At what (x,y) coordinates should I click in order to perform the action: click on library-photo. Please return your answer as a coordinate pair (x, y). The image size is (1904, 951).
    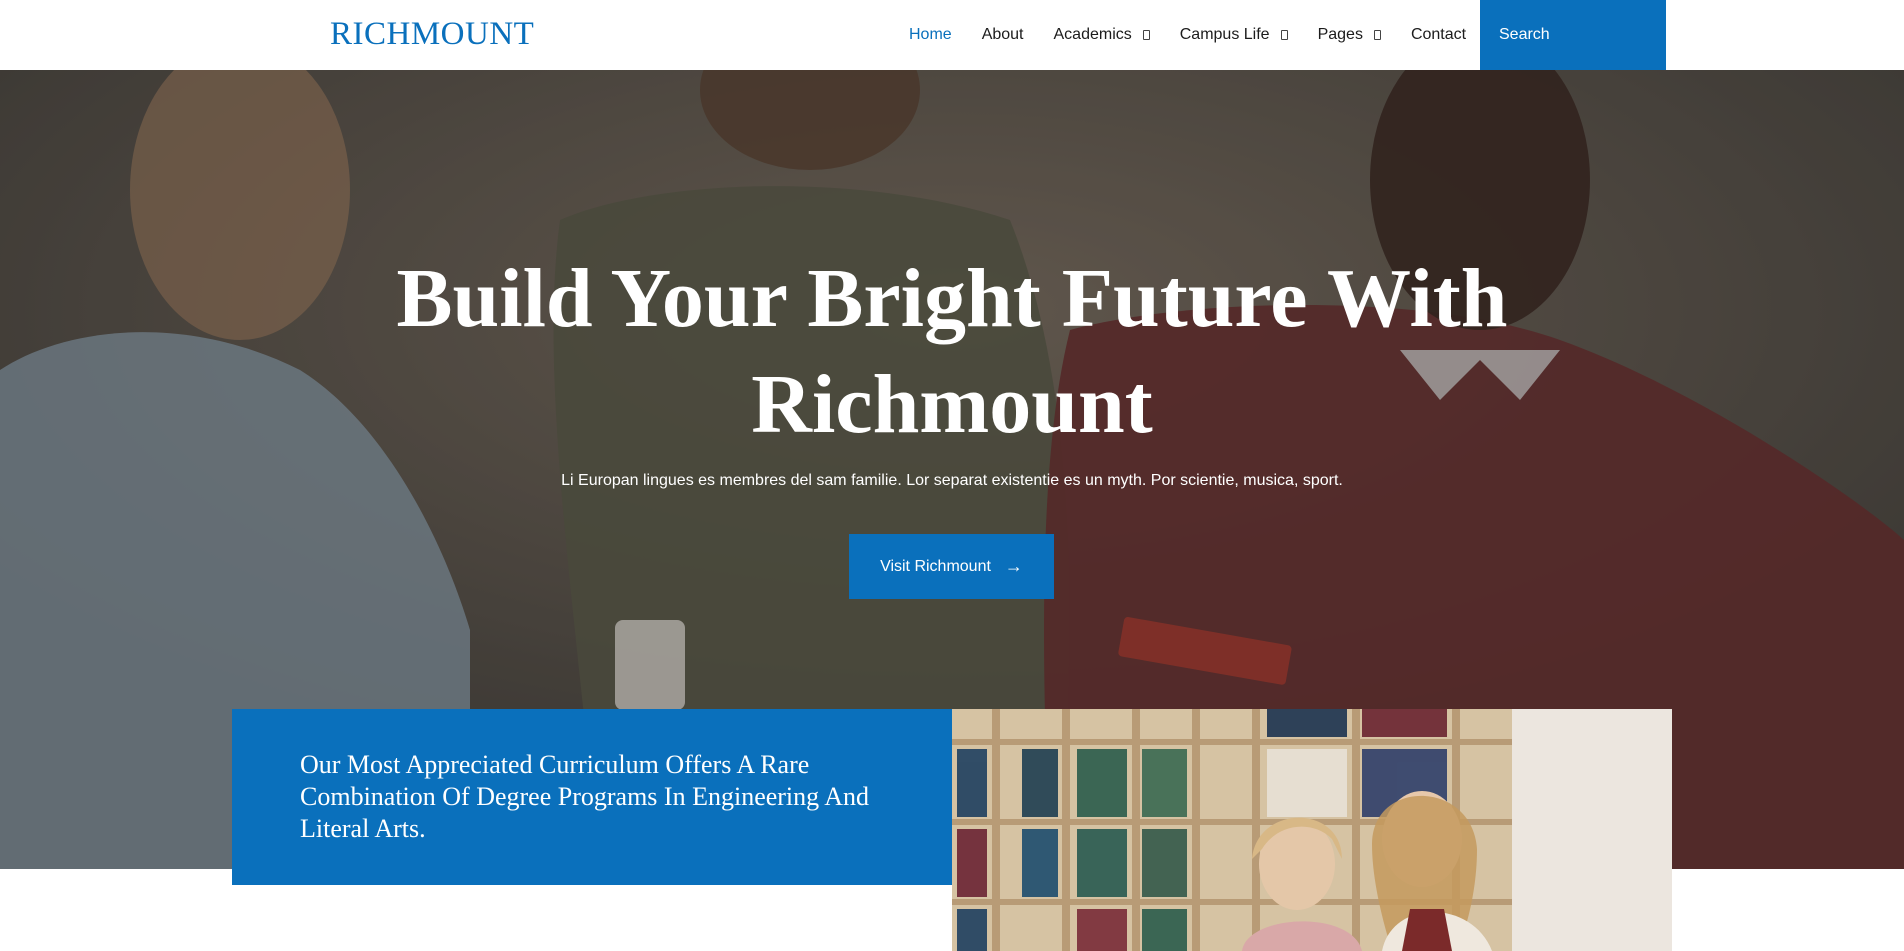
    Looking at the image, I should click on (1312, 830).